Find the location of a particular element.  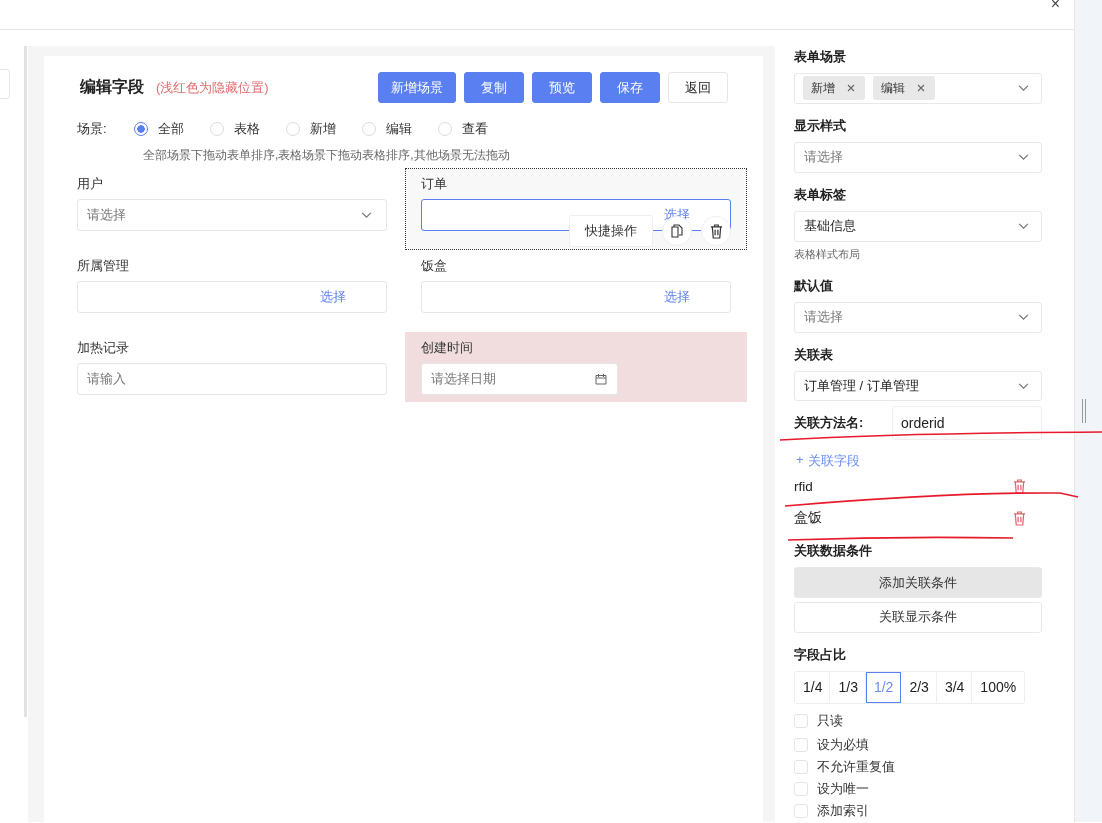

radio-button is located at coordinates (141, 129).